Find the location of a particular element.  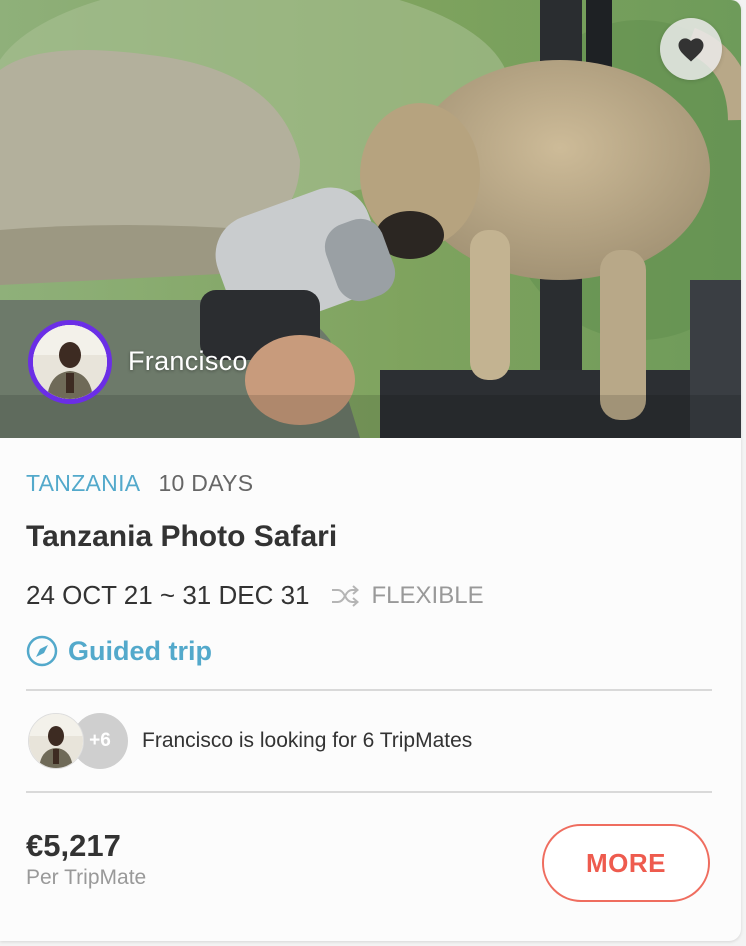

compass-icon is located at coordinates (42, 651).